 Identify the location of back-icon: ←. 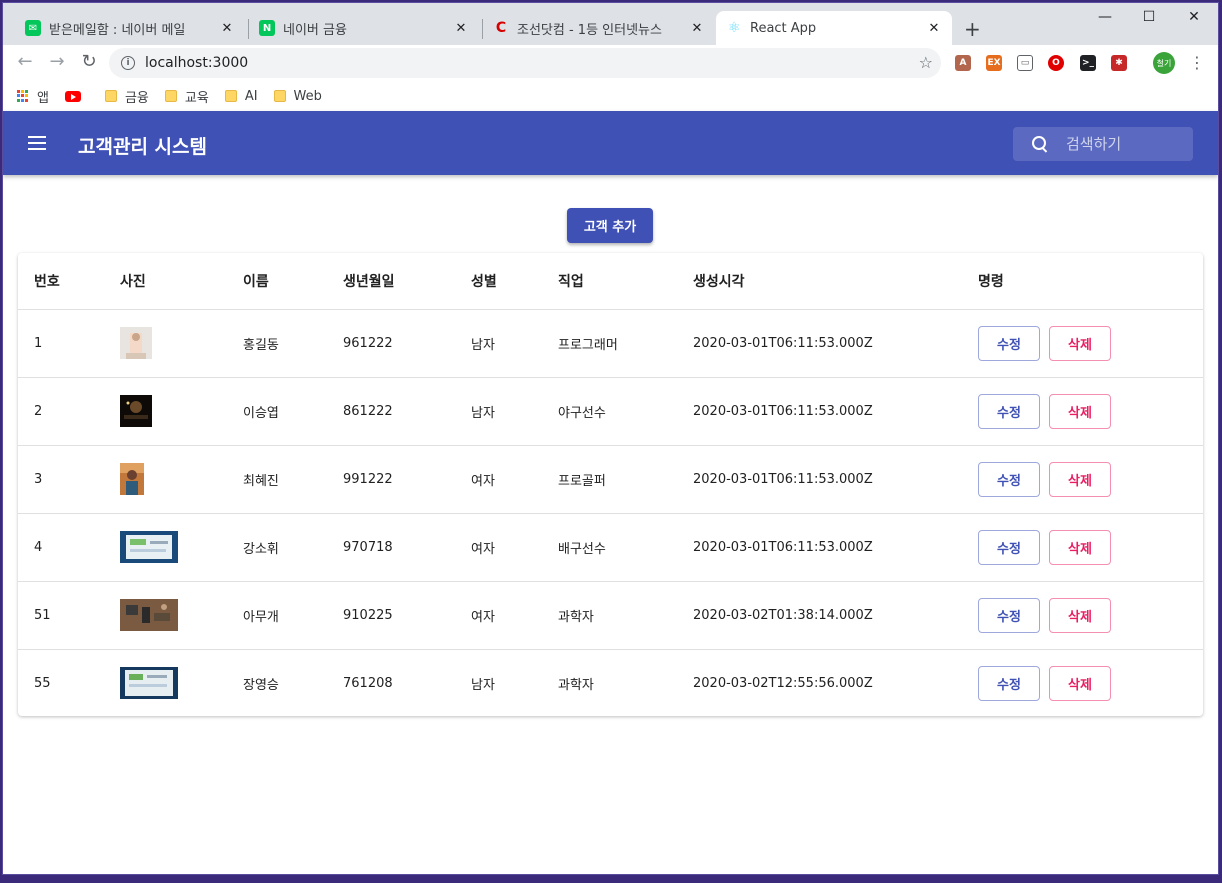
(25, 61).